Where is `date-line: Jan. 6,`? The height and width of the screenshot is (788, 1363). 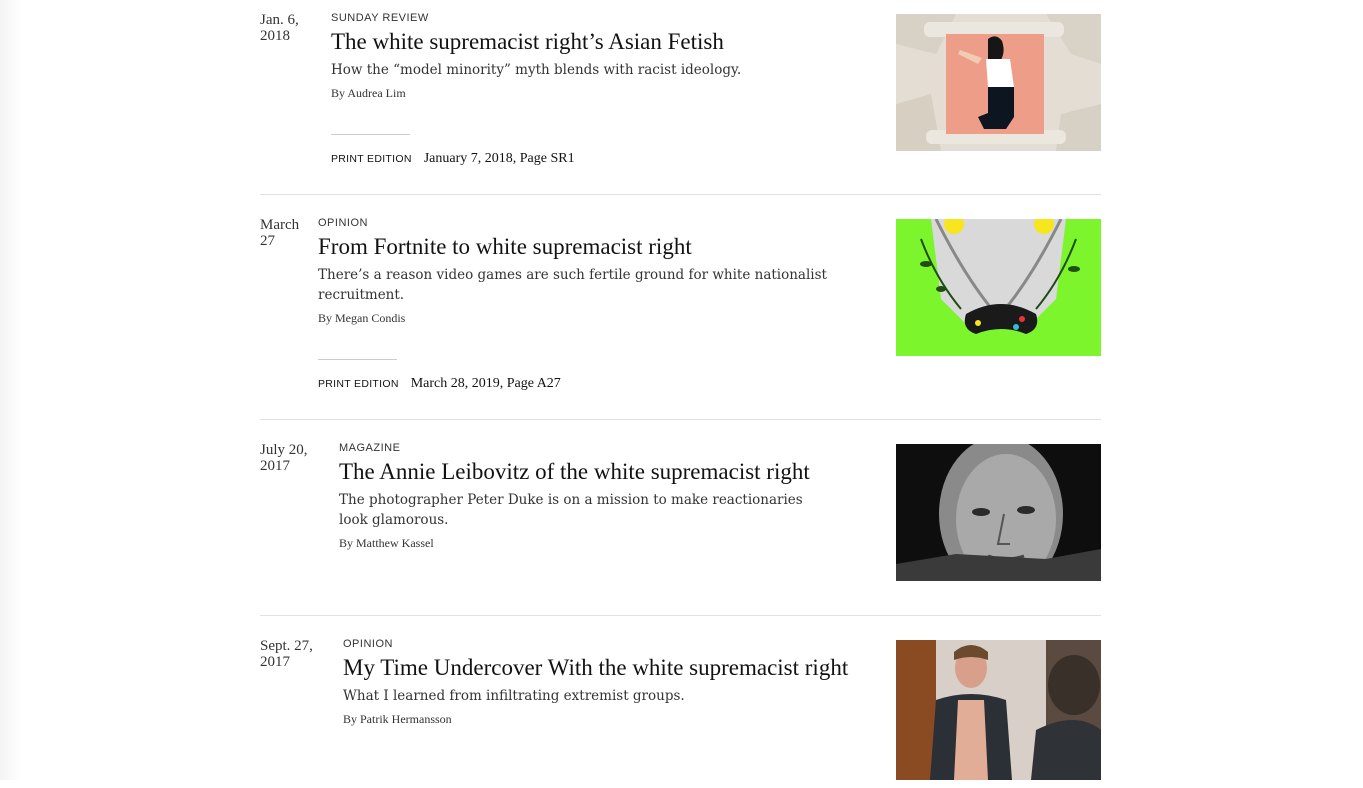
date-line: Jan. 6, is located at coordinates (279, 20).